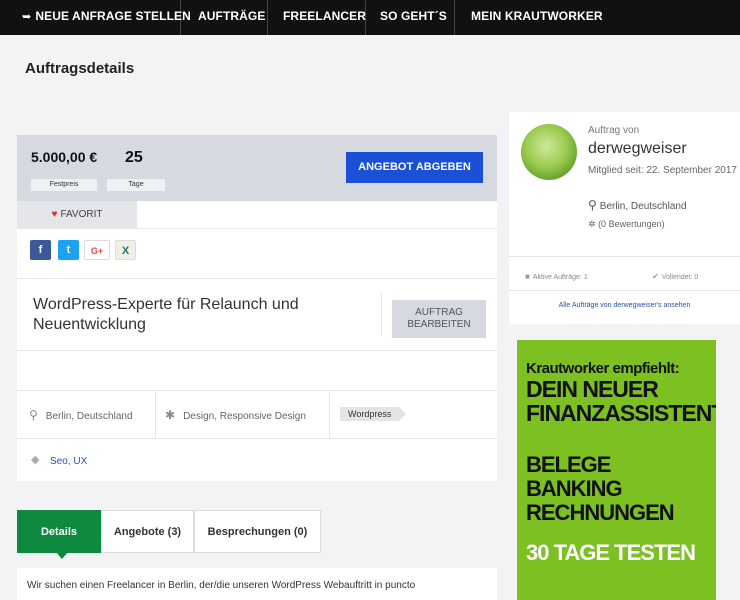 This screenshot has width=740, height=600. I want to click on check-icon: ✔, so click(655, 276).